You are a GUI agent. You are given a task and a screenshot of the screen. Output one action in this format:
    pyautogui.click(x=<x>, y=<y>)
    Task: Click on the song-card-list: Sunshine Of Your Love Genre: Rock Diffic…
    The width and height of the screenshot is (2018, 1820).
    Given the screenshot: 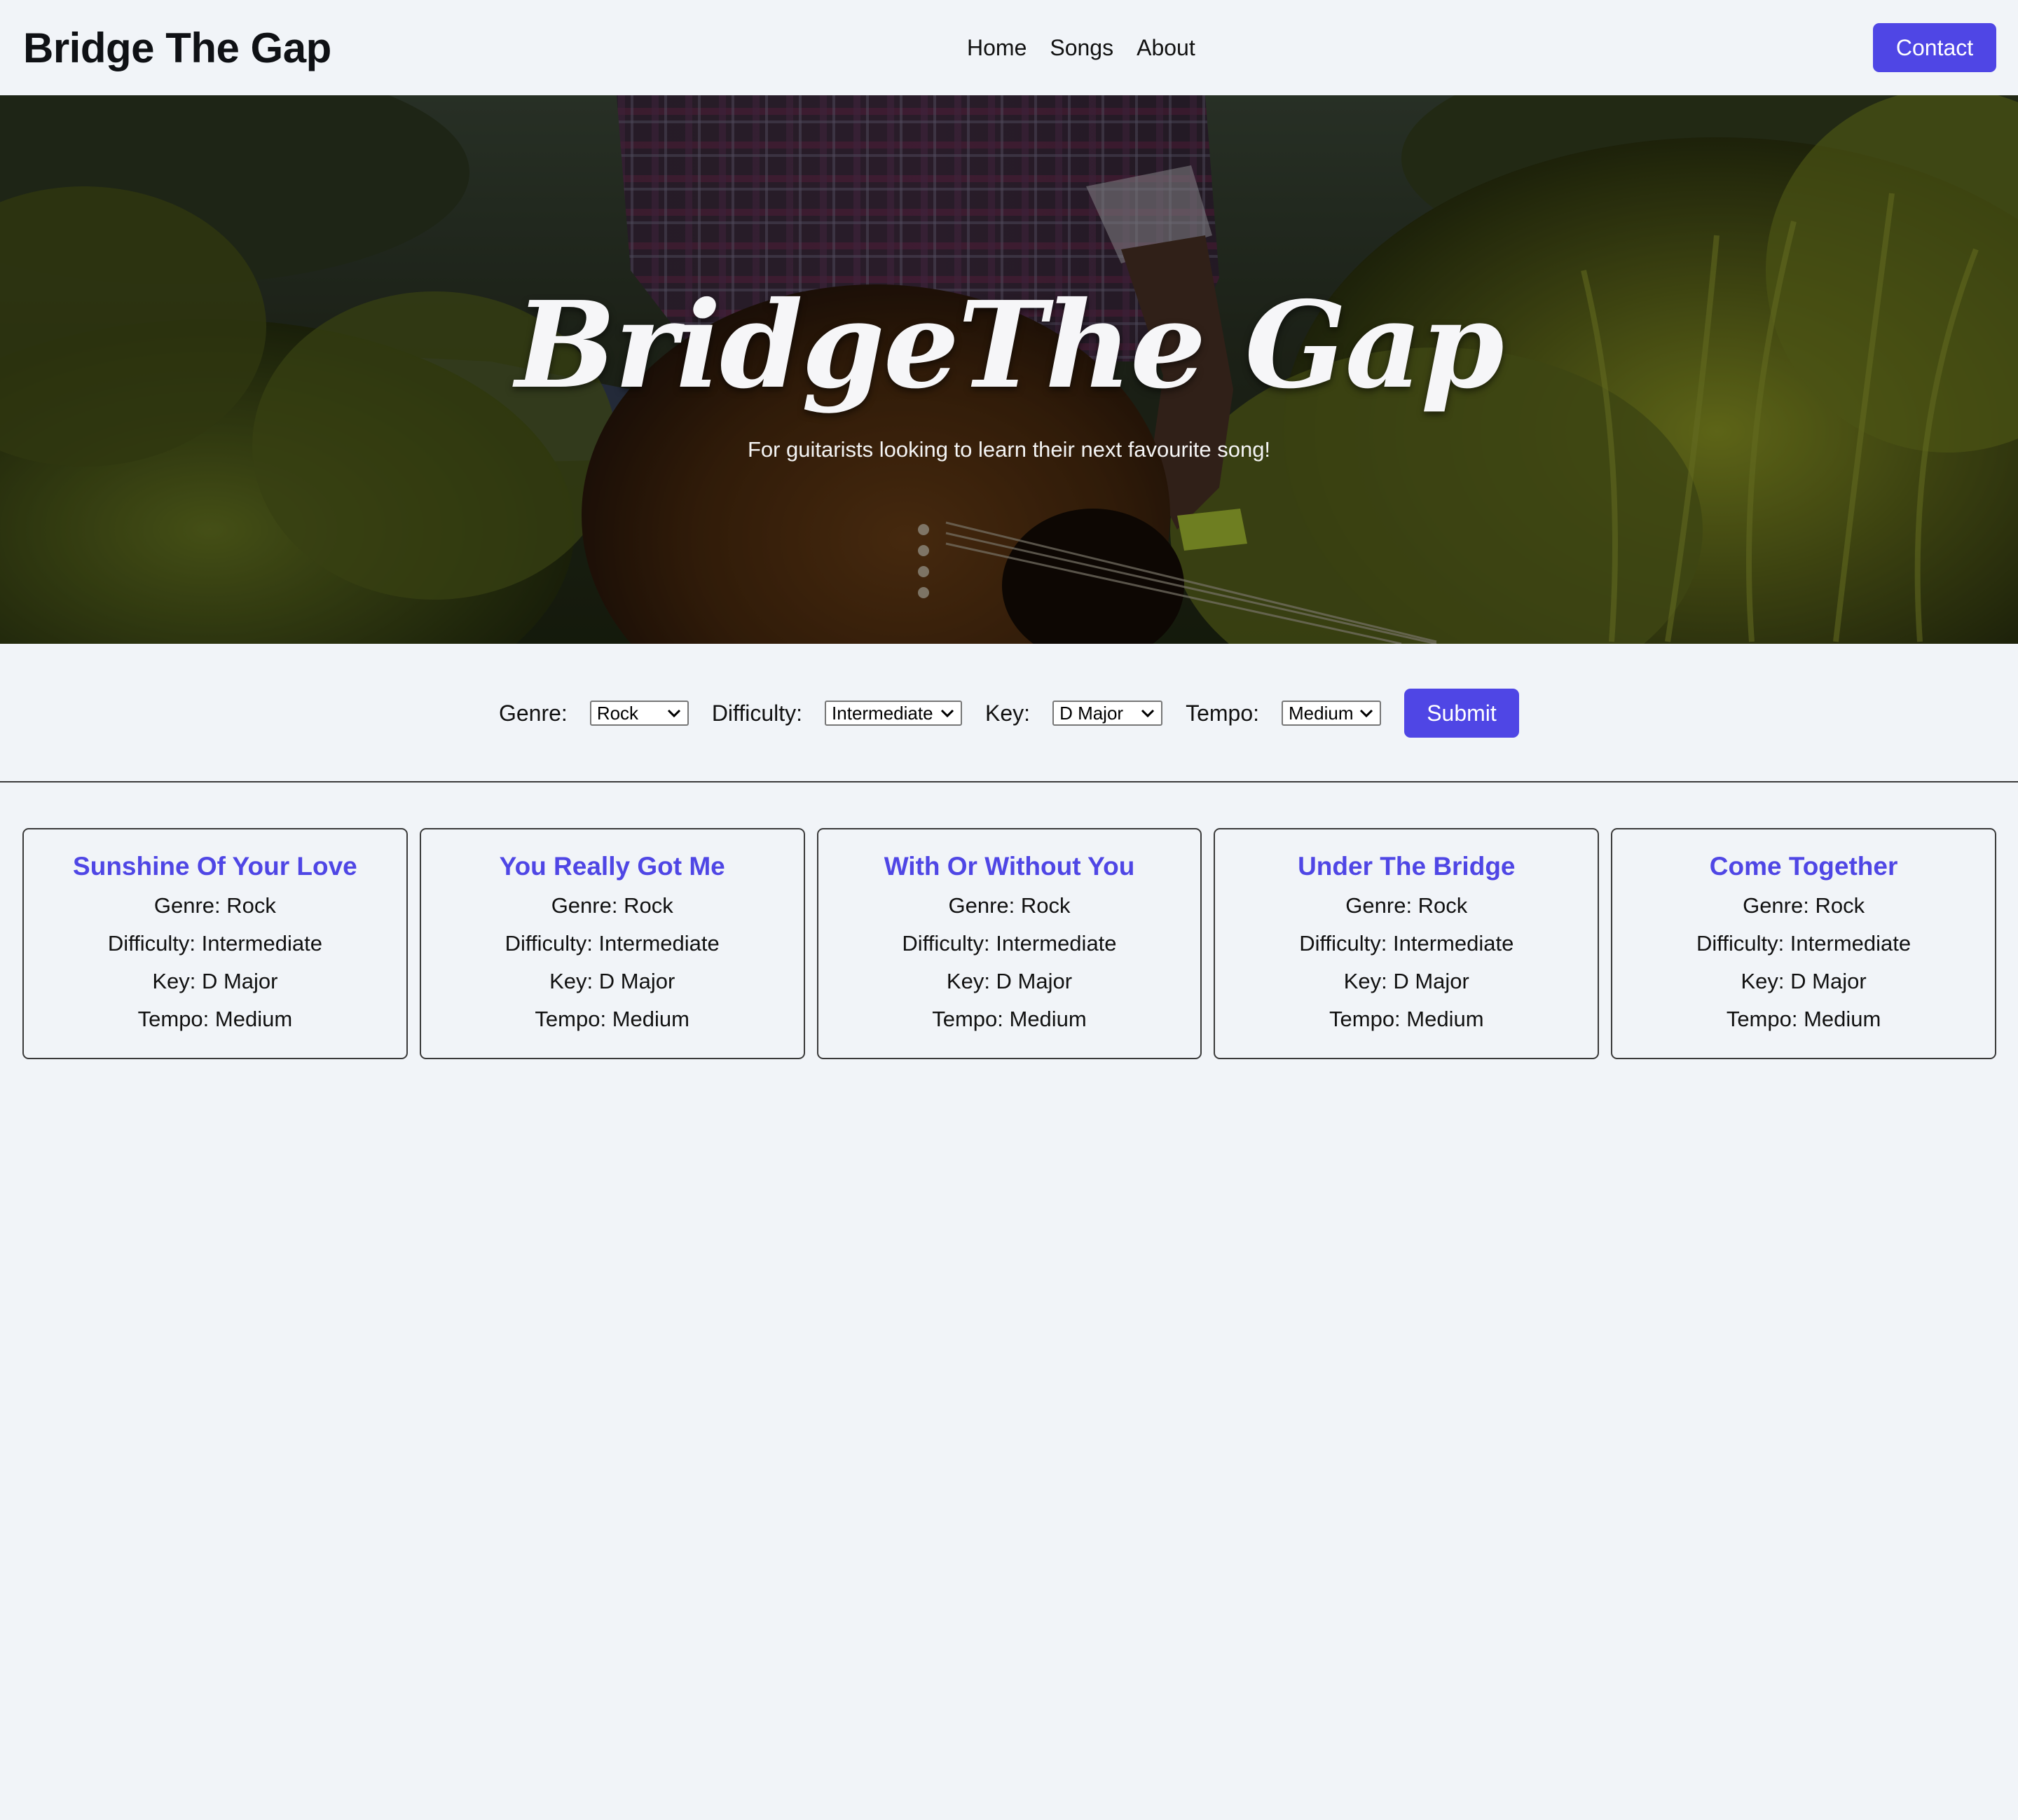 What is the action you would take?
    pyautogui.click(x=1009, y=943)
    